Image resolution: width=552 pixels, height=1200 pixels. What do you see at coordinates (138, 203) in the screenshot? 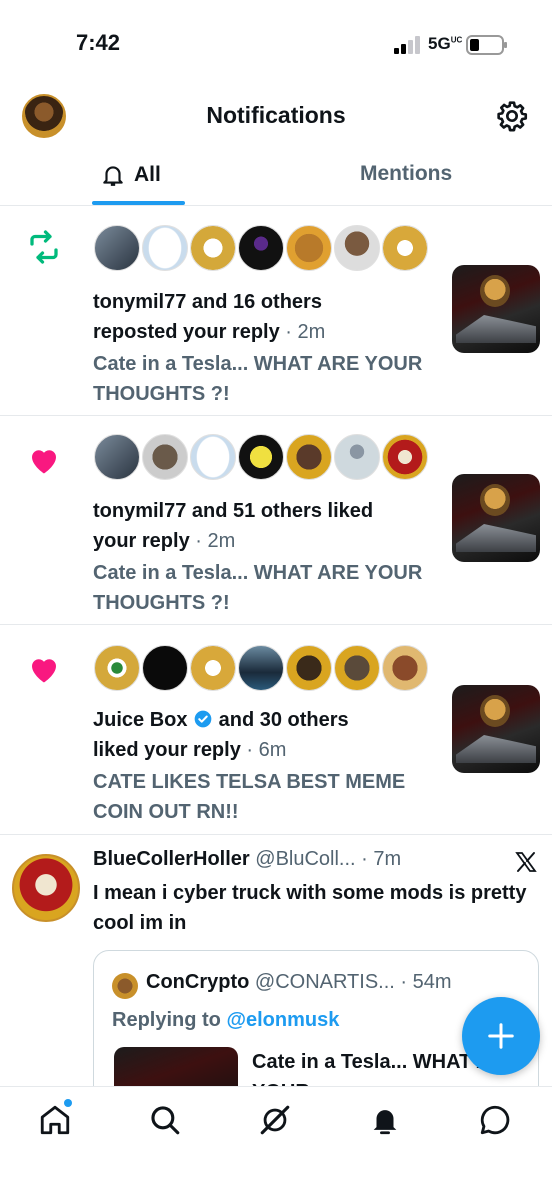
I see `active-tab-indicator` at bounding box center [138, 203].